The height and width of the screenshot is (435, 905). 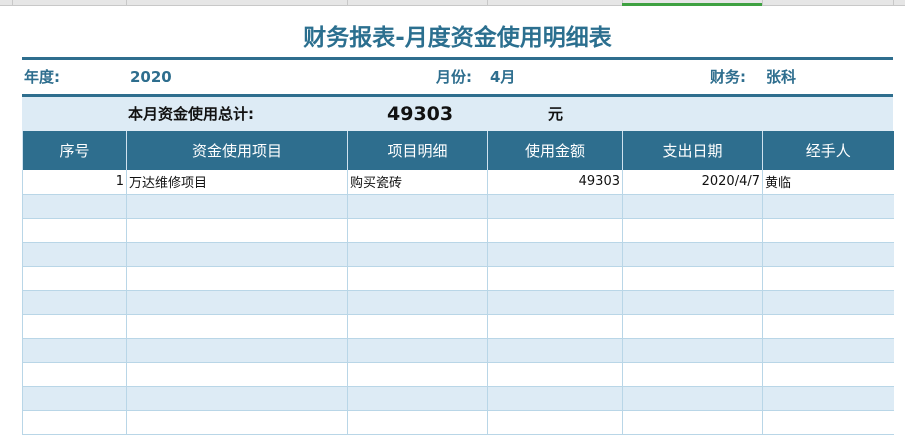 I want to click on table-cell: 49303, so click(x=555, y=182).